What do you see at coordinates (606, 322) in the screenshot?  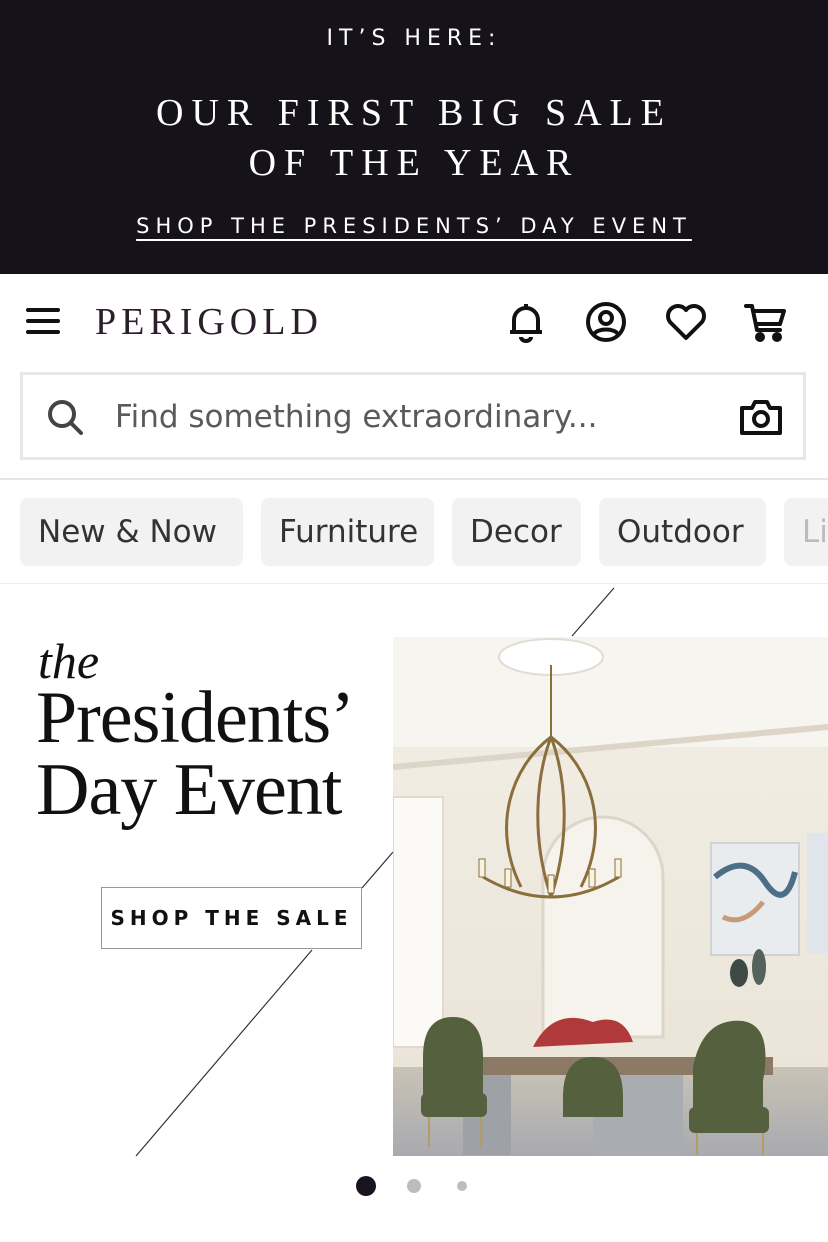 I see `account-icon` at bounding box center [606, 322].